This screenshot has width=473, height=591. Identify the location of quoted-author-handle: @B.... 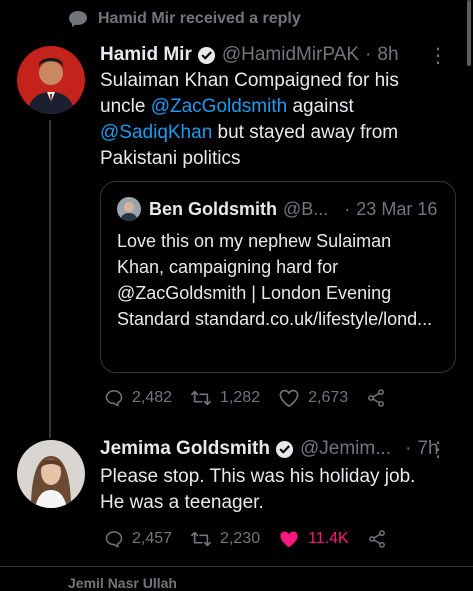
(306, 208).